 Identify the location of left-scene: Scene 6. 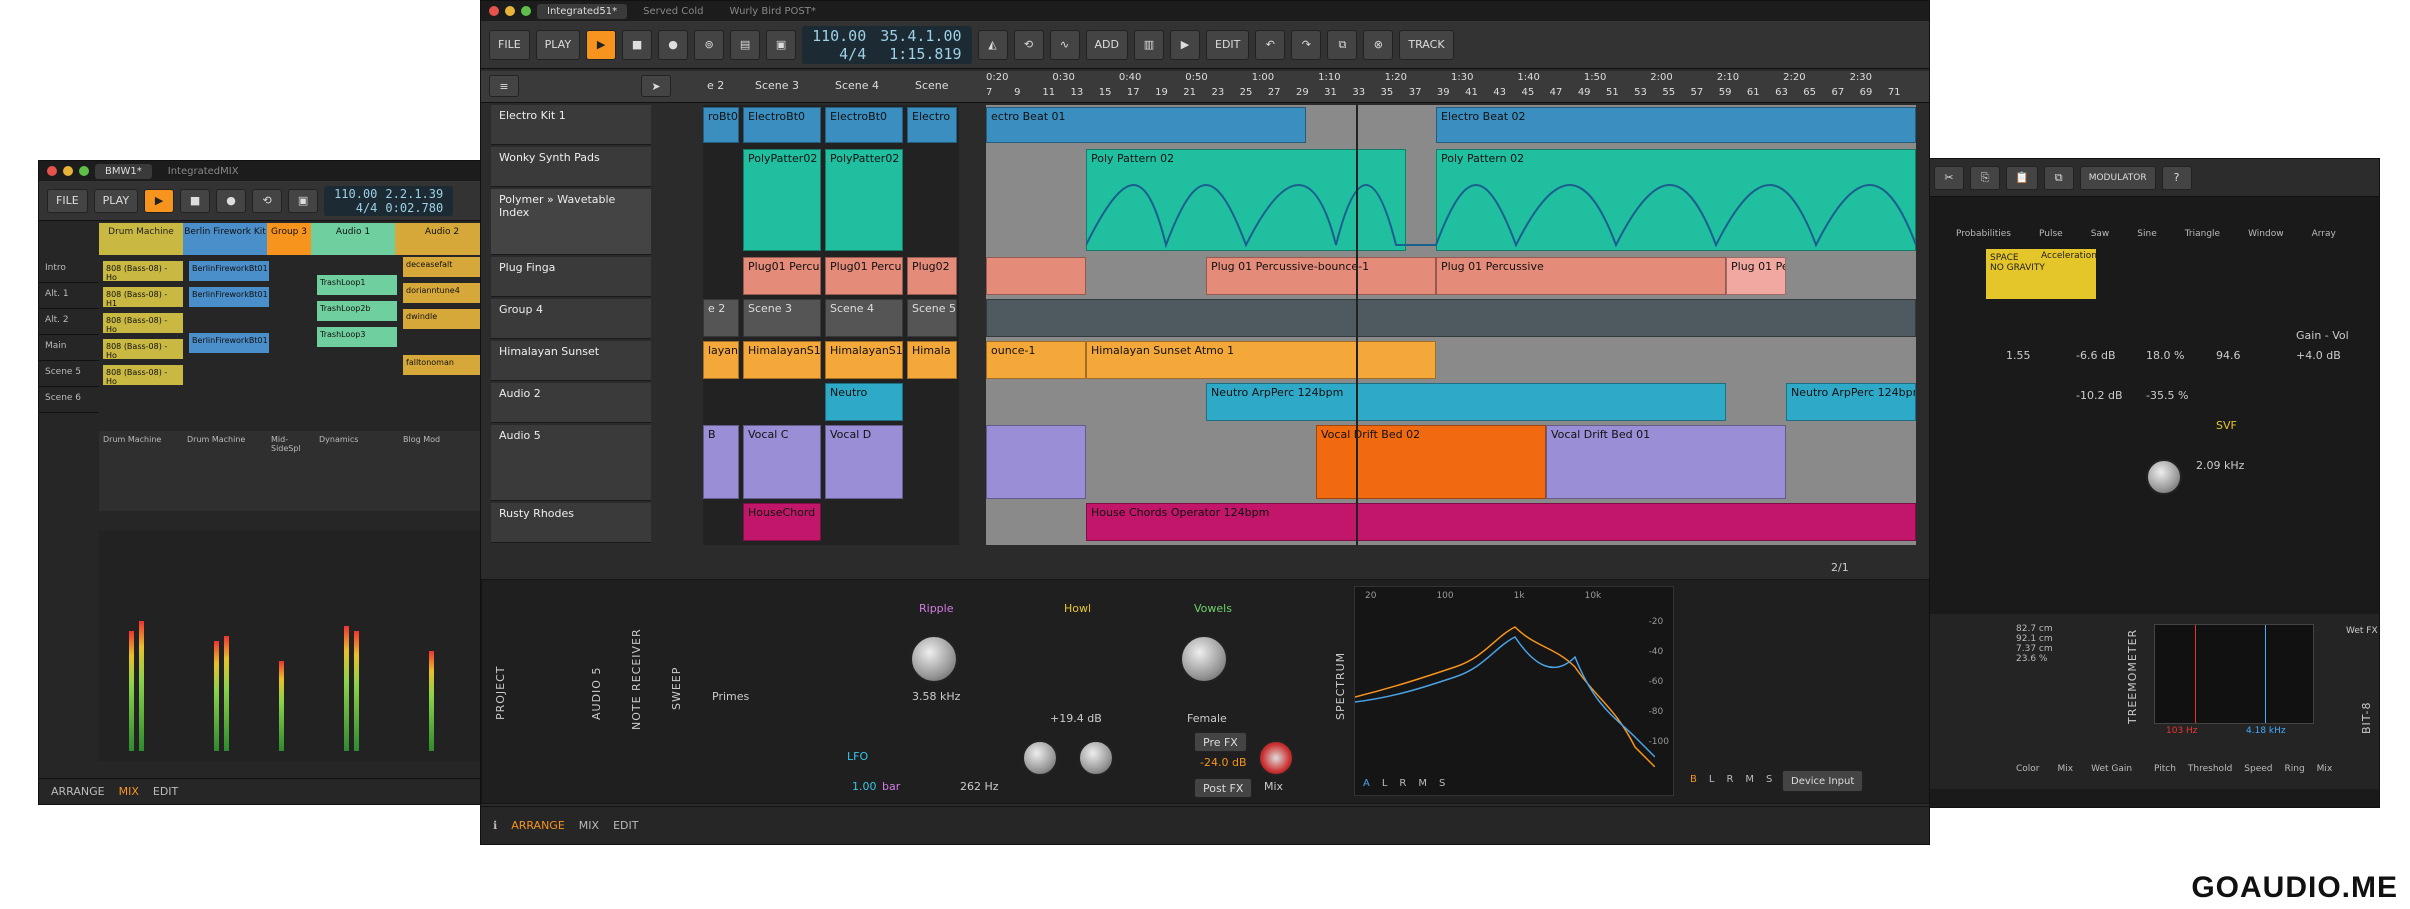
(69, 400).